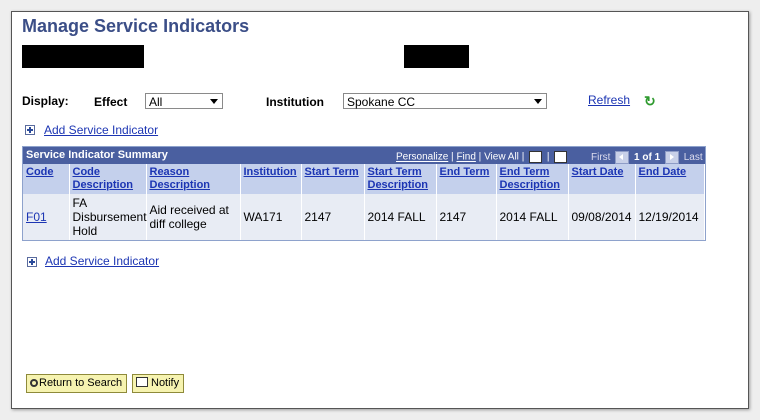  I want to click on return-to-search-label: Return to Search, so click(81, 383).